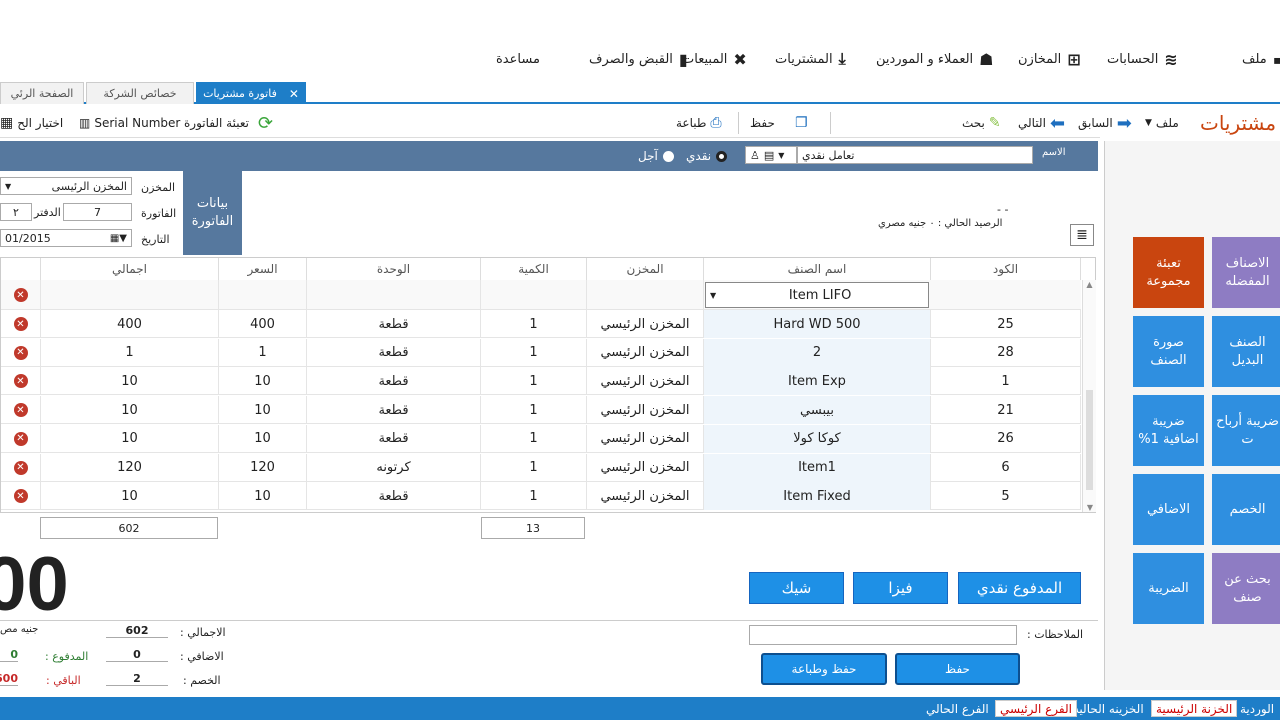 This screenshot has height=720, width=1280. I want to click on invoice-number-field: 7, so click(97, 212).